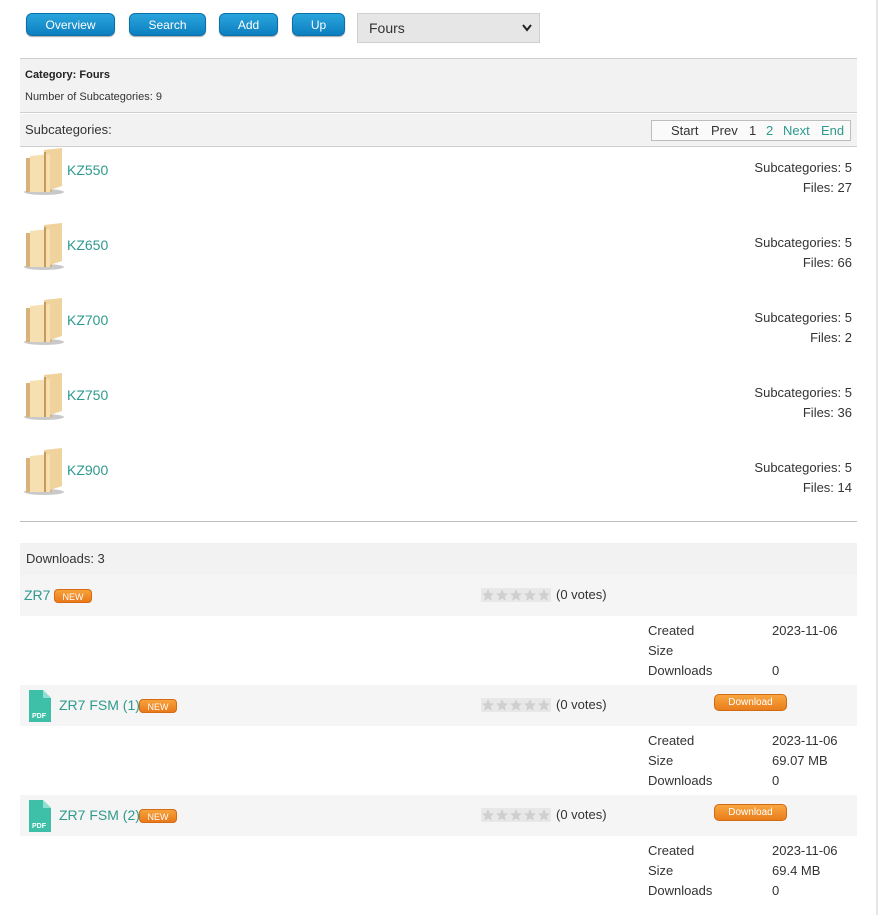 This screenshot has width=879, height=915. What do you see at coordinates (796, 870) in the screenshot?
I see `size-value: 69.4 MB` at bounding box center [796, 870].